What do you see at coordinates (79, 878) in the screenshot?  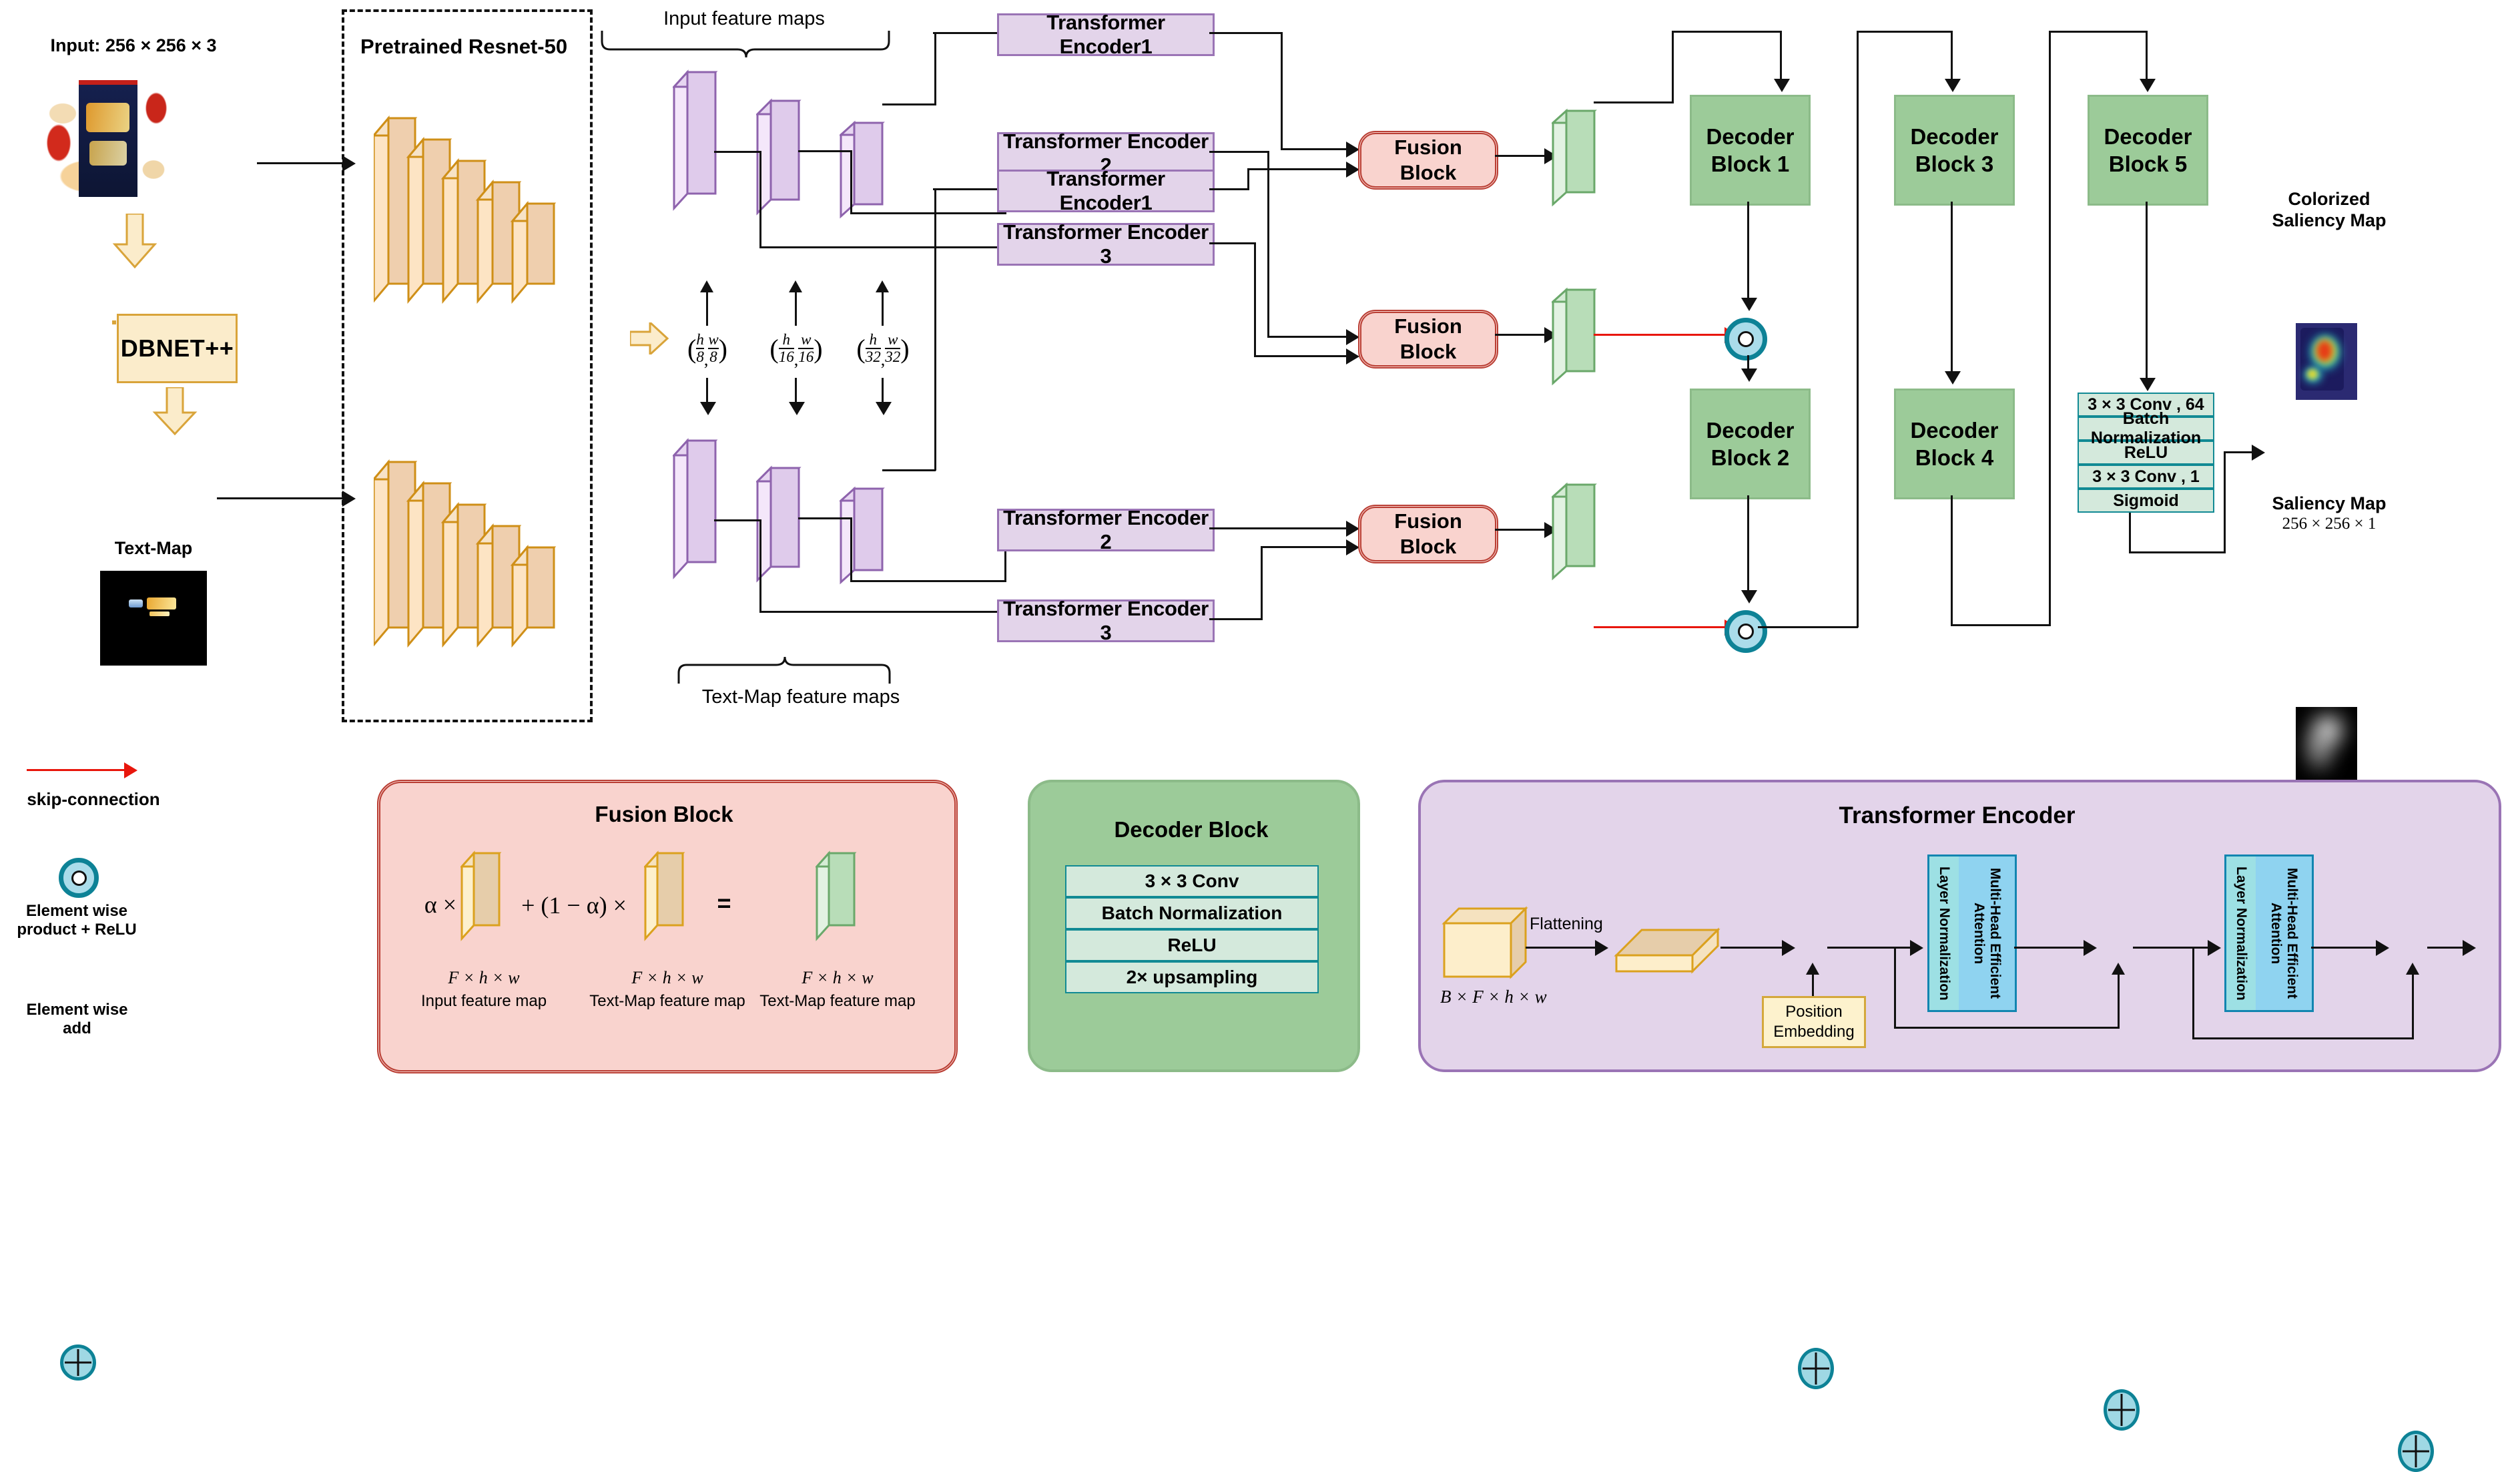 I see `legend-product-icon` at bounding box center [79, 878].